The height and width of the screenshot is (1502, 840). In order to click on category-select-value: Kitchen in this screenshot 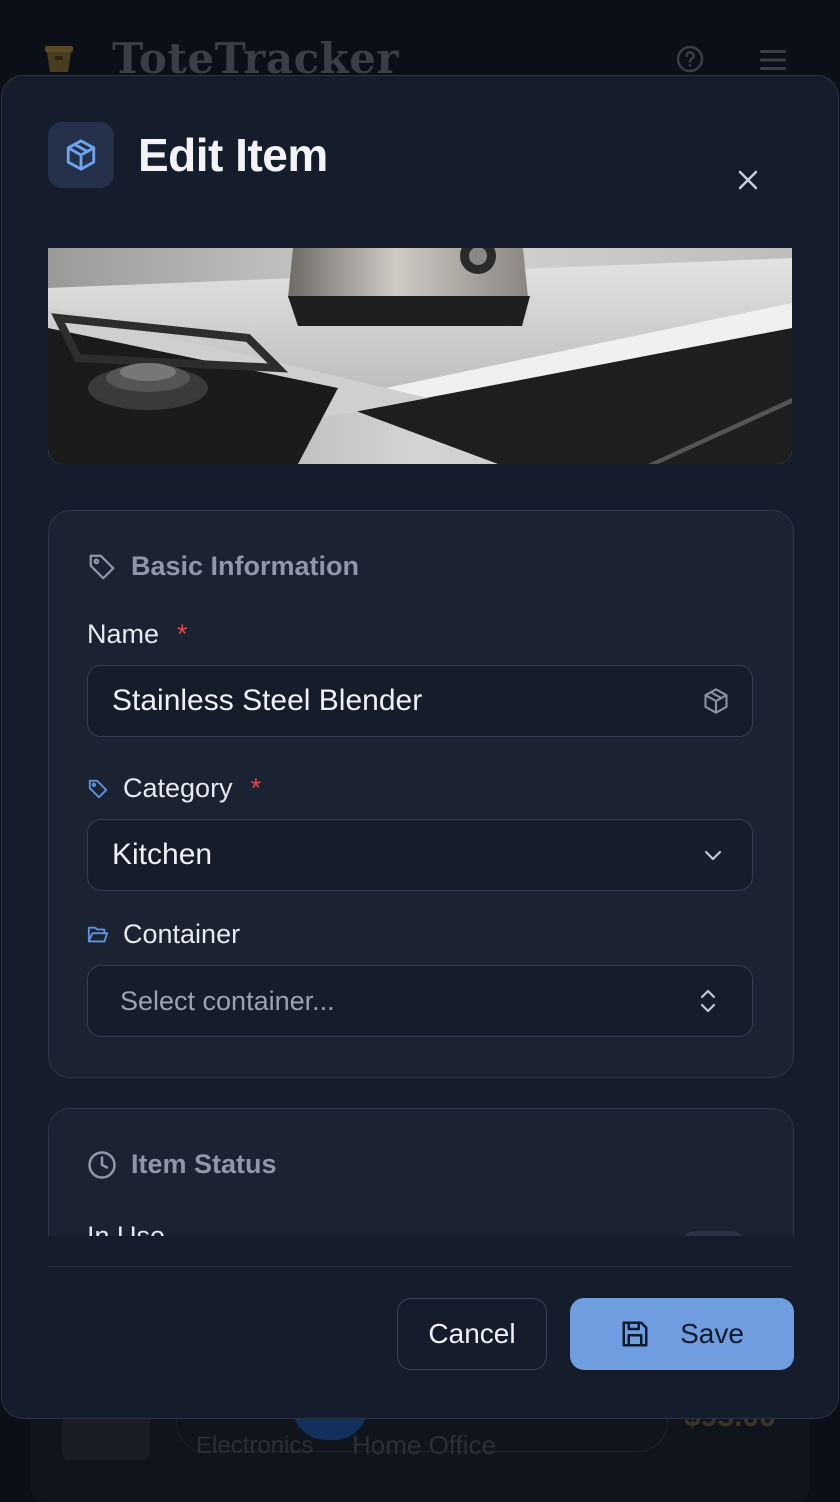, I will do `click(407, 855)`.